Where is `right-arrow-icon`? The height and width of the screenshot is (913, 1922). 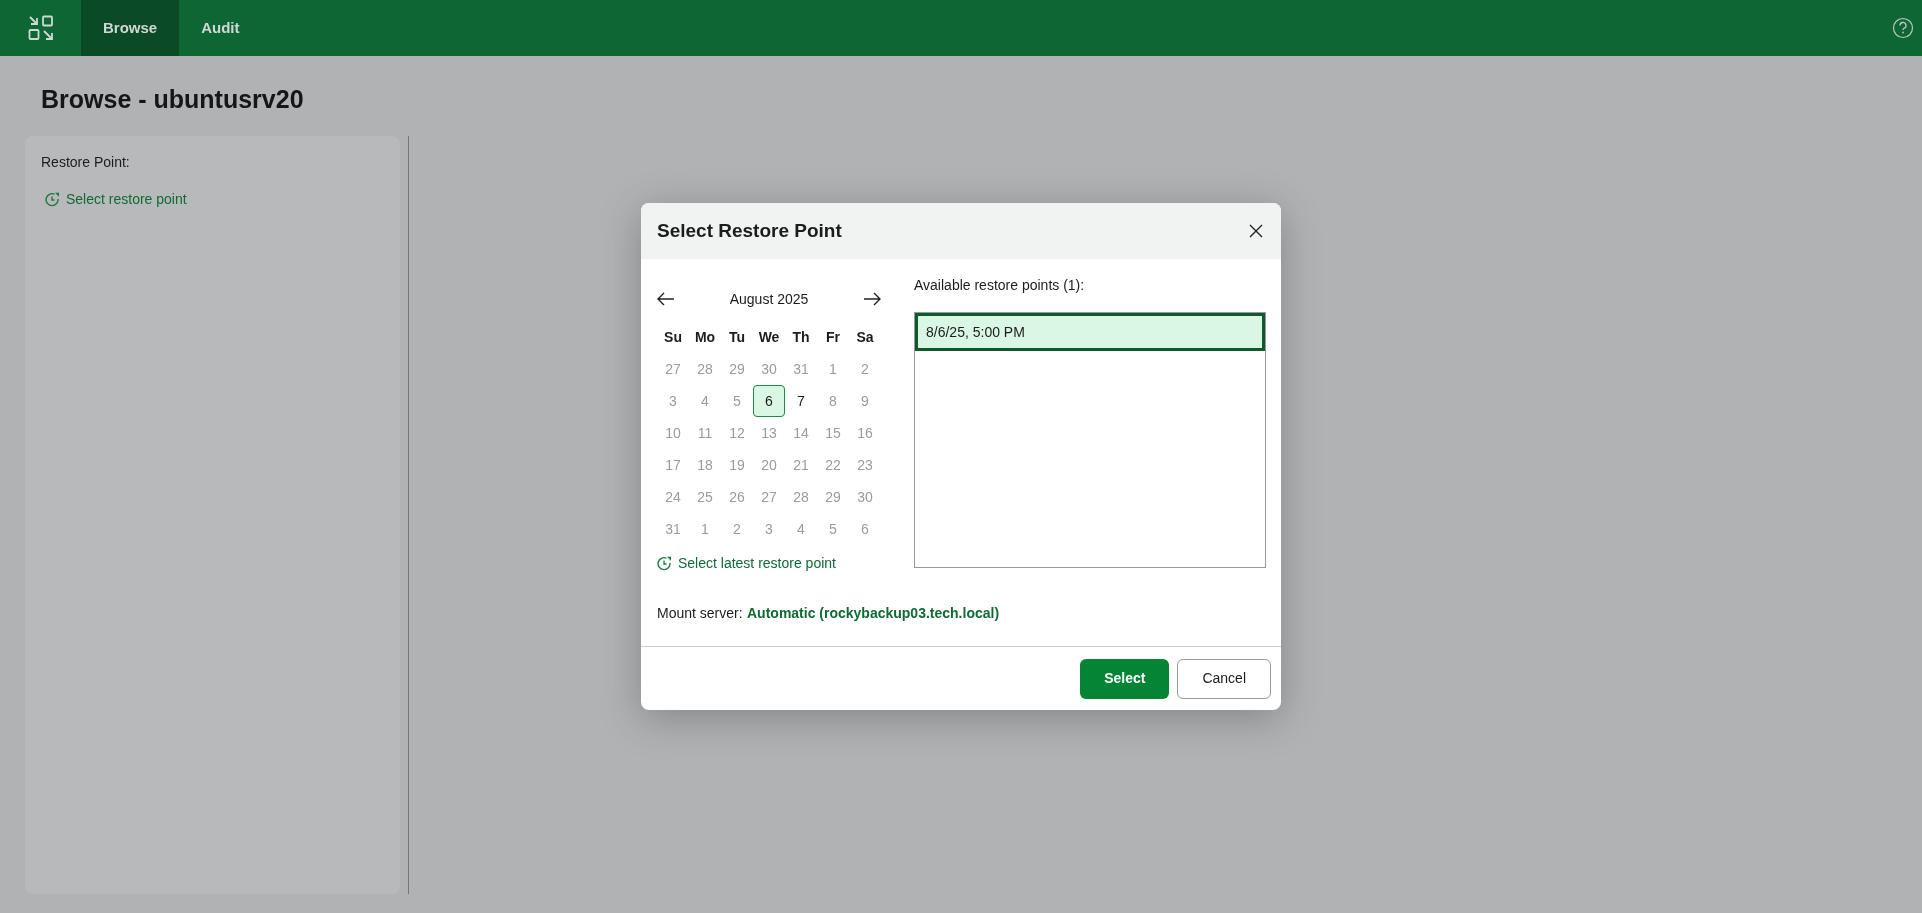 right-arrow-icon is located at coordinates (872, 299).